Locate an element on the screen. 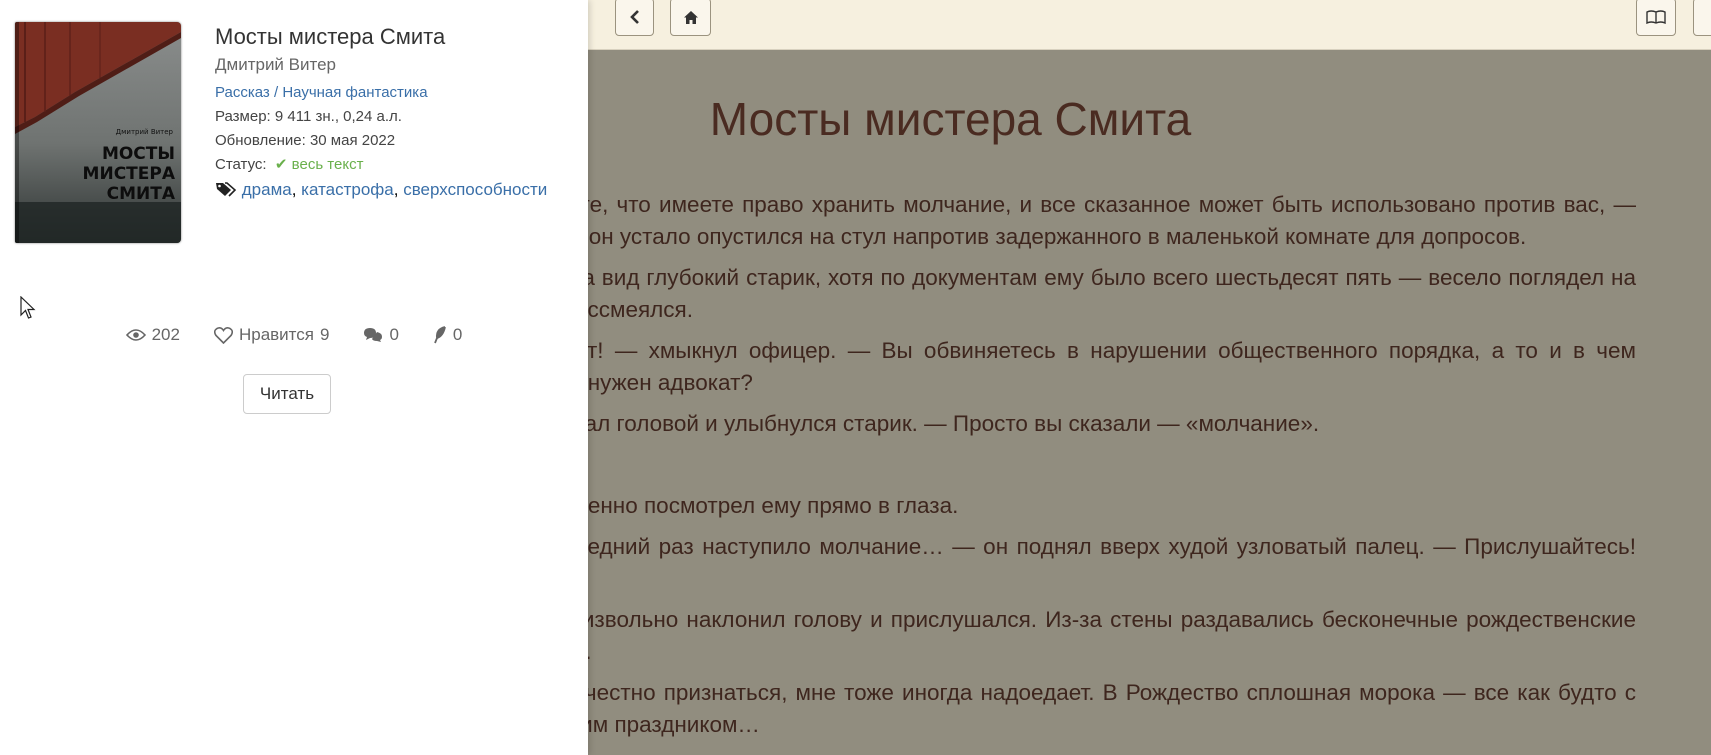 The width and height of the screenshot is (1711, 755). cover-title: МОСТЫ МИСТЕРА СМИТА is located at coordinates (120, 174).